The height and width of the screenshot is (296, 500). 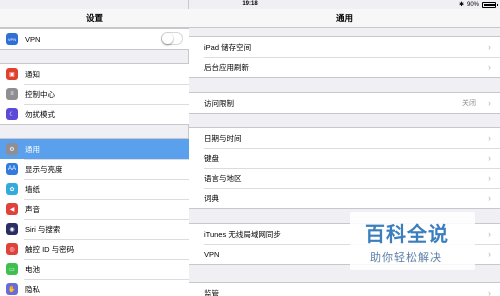 I want to click on sidebar-item-label: 控制中心, so click(x=40, y=94).